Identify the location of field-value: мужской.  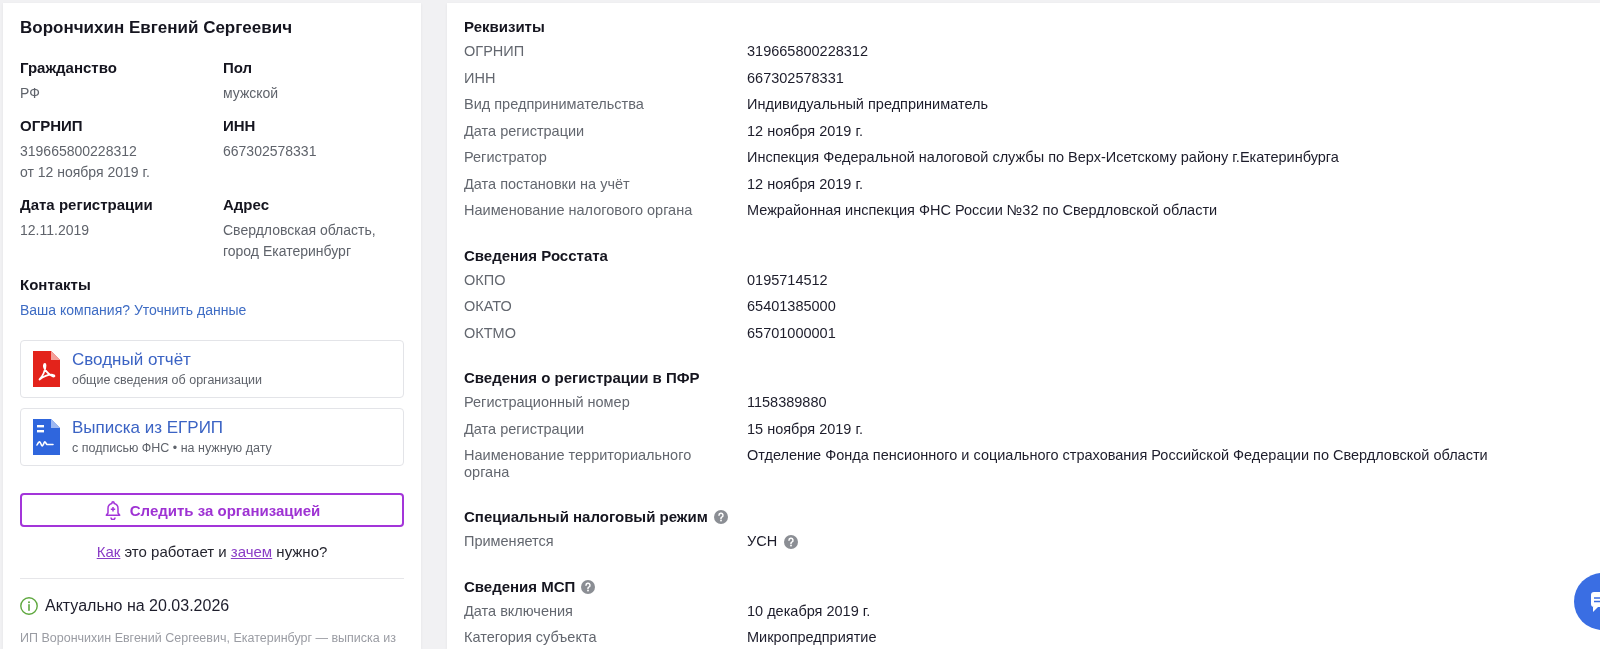
(251, 93).